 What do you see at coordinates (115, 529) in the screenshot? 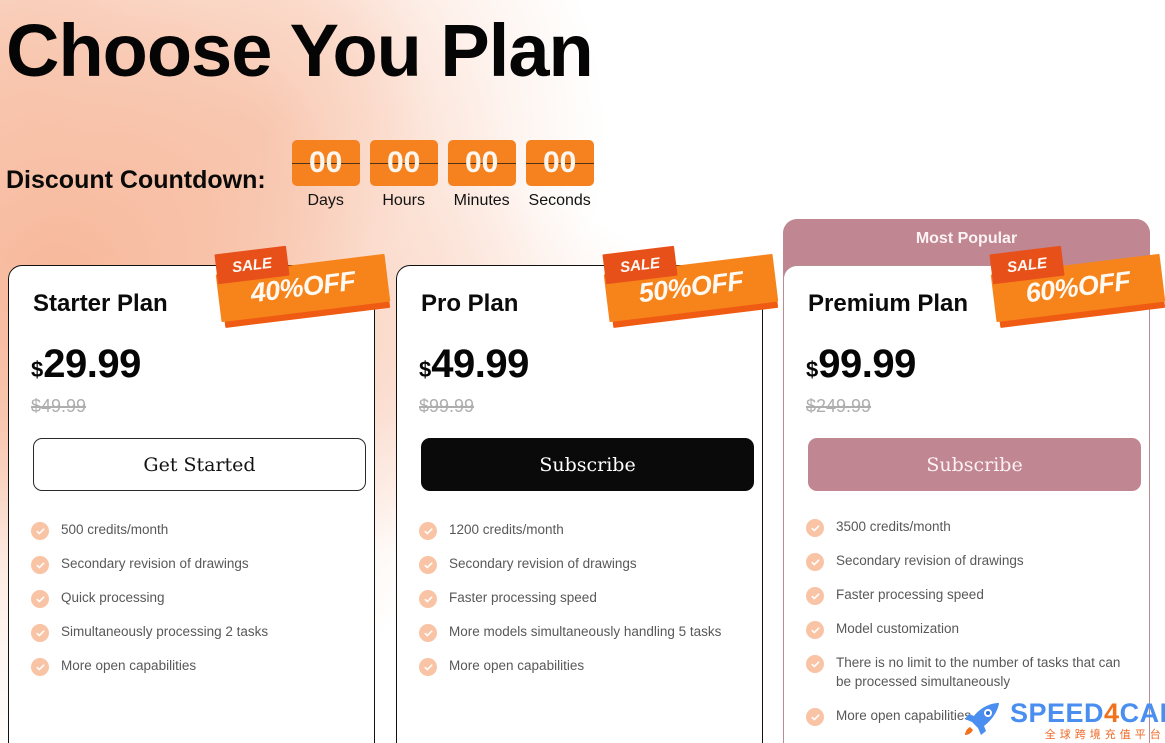
I see `feature-text: 500 credits/month` at bounding box center [115, 529].